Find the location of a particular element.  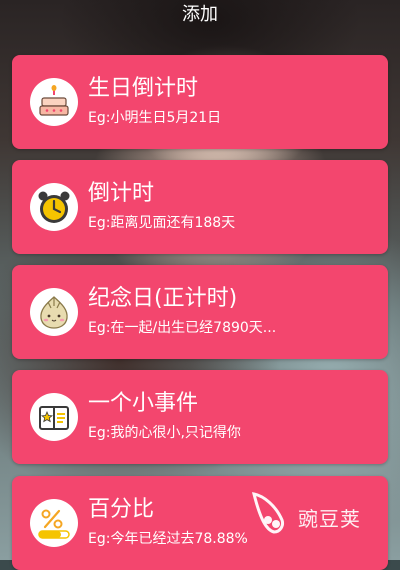

card-title: 生日倒计时 is located at coordinates (143, 88).